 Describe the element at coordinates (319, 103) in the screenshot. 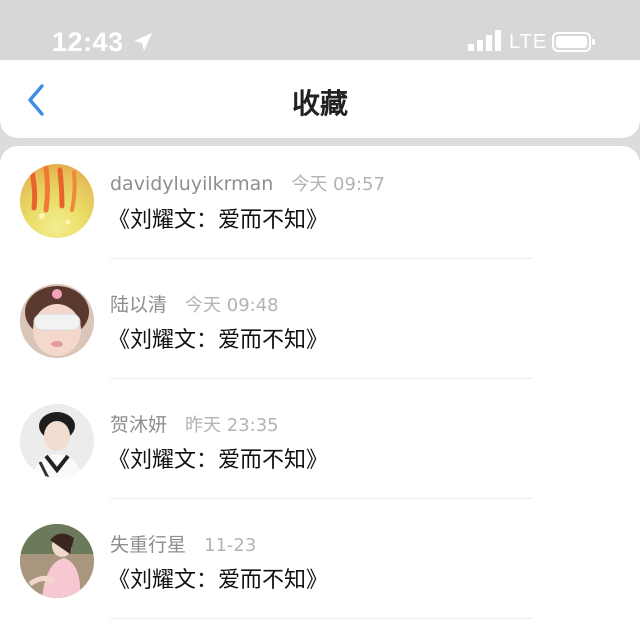

I see `page-title: 收藏` at that location.